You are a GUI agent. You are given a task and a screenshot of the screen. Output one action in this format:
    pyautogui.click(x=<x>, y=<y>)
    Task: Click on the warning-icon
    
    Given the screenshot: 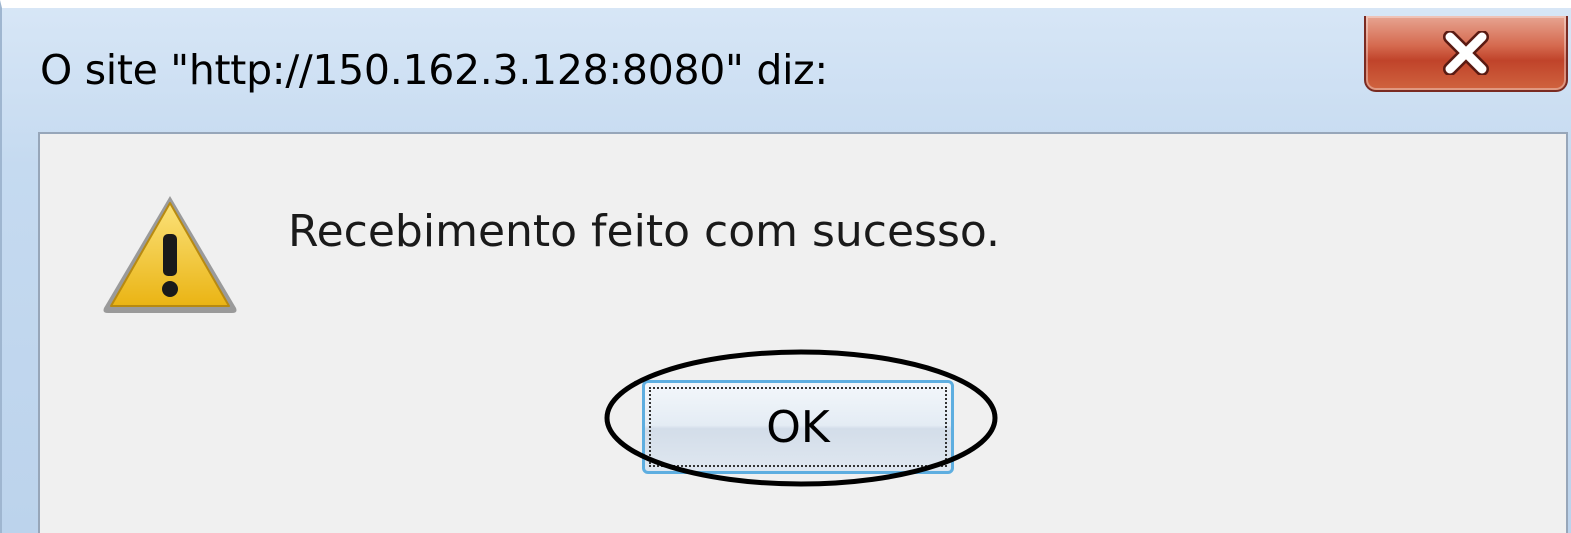 What is the action you would take?
    pyautogui.click(x=170, y=254)
    